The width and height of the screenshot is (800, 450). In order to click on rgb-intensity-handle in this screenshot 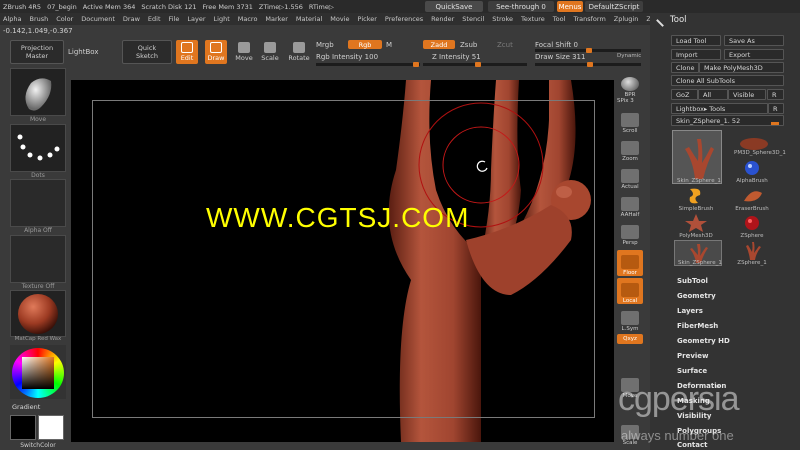, I will do `click(416, 64)`.